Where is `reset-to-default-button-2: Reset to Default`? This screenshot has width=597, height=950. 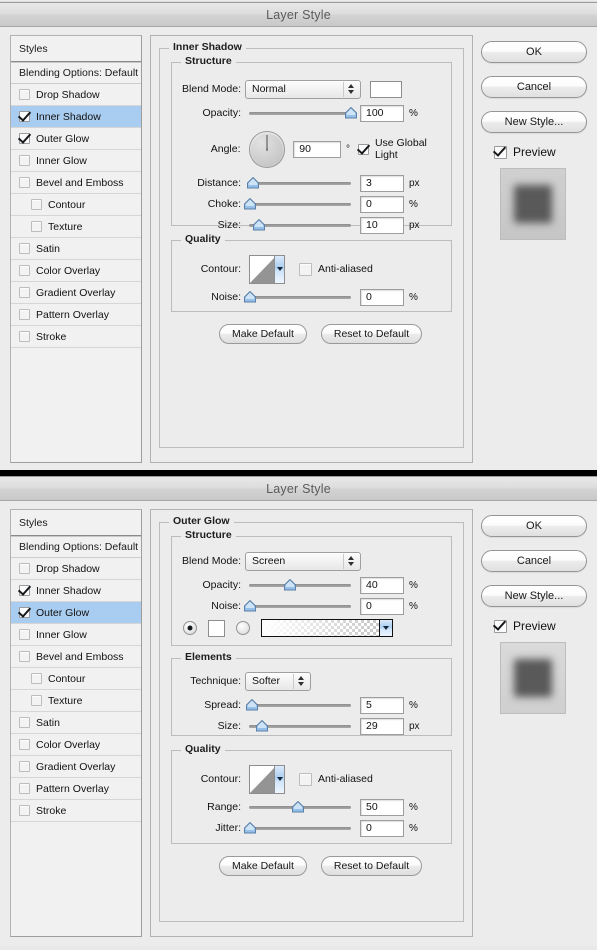 reset-to-default-button-2: Reset to Default is located at coordinates (371, 866).